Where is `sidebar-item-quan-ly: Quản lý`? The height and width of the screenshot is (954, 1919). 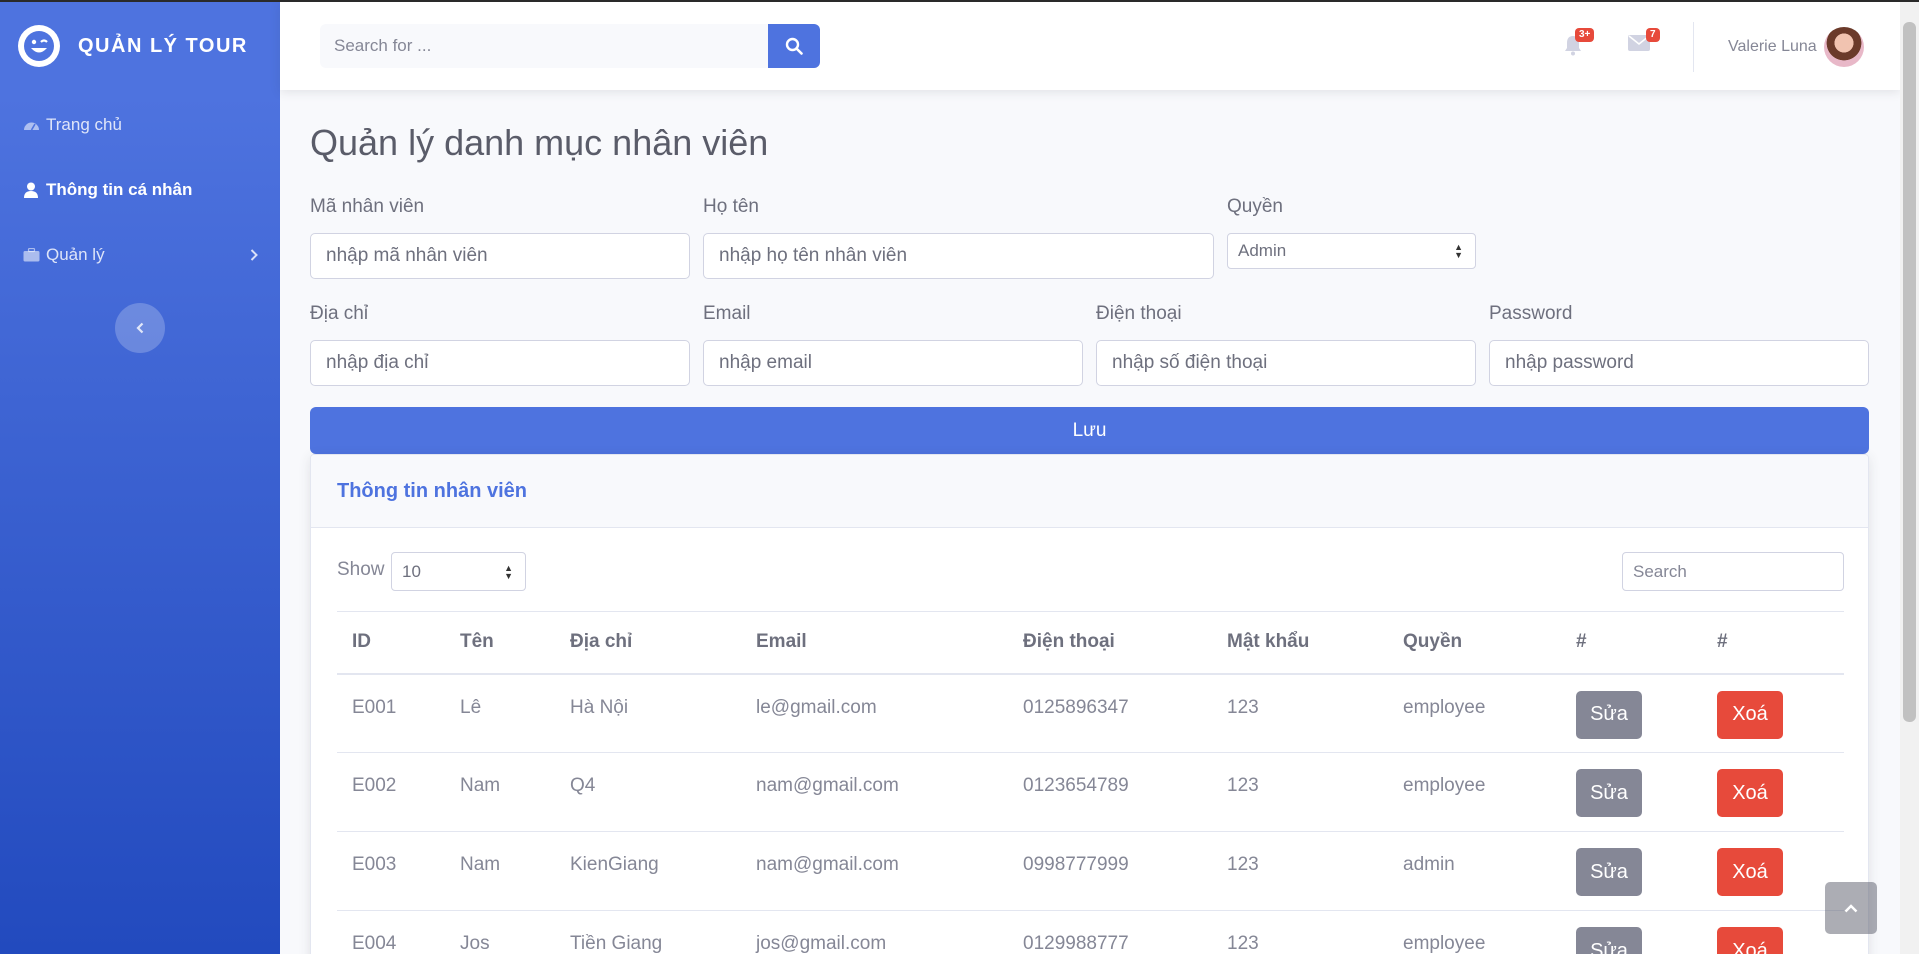 sidebar-item-quan-ly: Quản lý is located at coordinates (140, 254).